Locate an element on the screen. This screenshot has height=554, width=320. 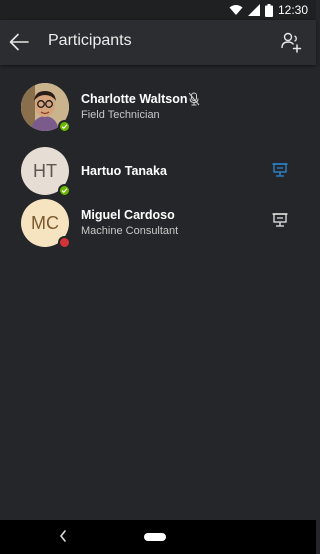
presenting-button is located at coordinates (280, 171).